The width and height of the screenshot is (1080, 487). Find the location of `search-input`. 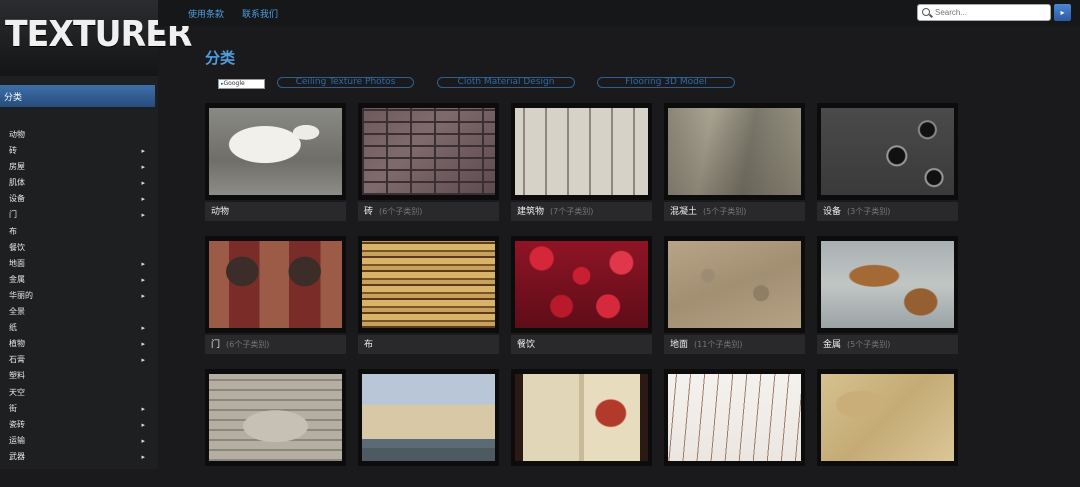

search-input is located at coordinates (991, 12).